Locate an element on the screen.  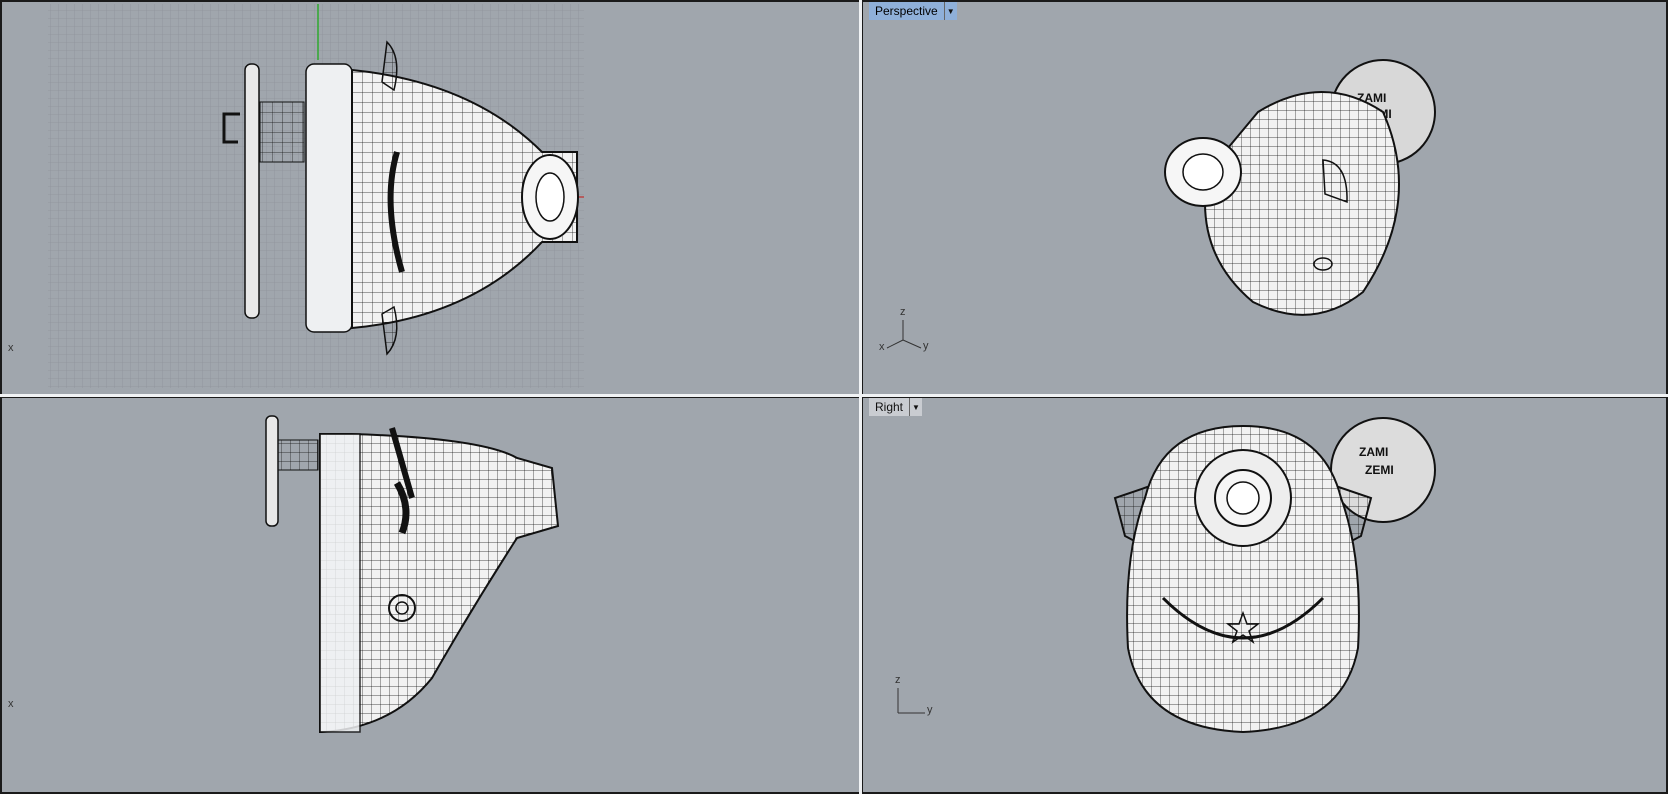
top-view-scene is located at coordinates (412, 574).